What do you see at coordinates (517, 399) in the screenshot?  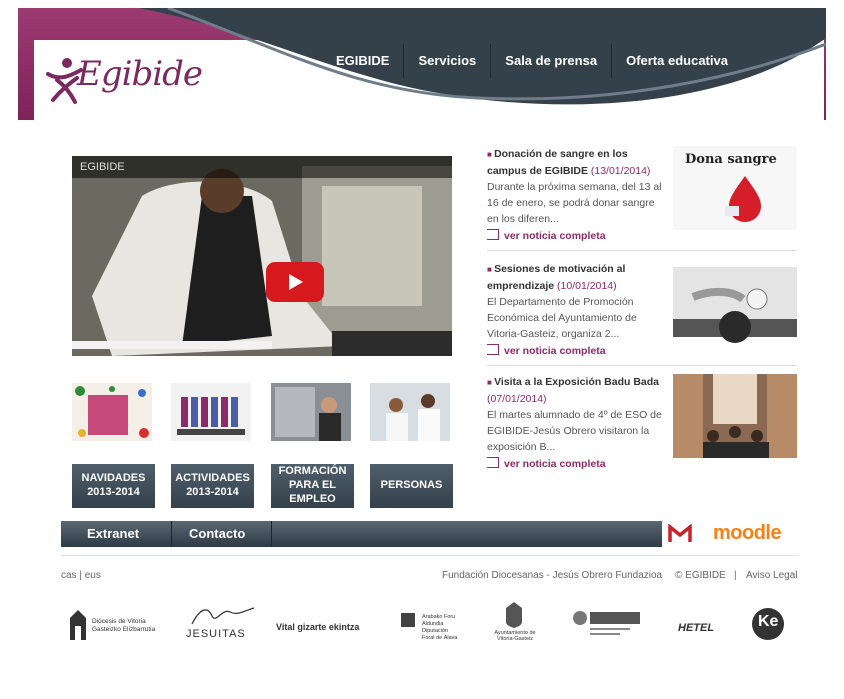 I see `news-date: (07/01/2014)` at bounding box center [517, 399].